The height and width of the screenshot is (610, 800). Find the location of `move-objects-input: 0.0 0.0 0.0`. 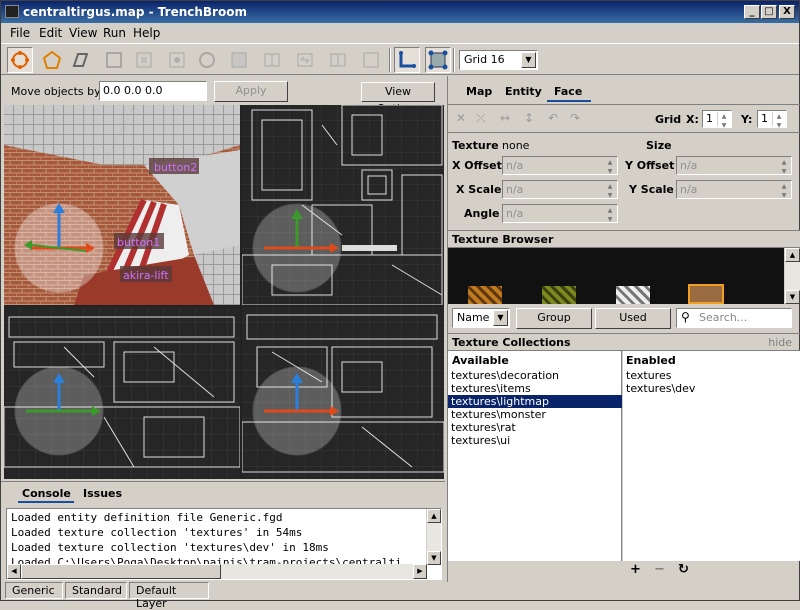

move-objects-input: 0.0 0.0 0.0 is located at coordinates (153, 91).